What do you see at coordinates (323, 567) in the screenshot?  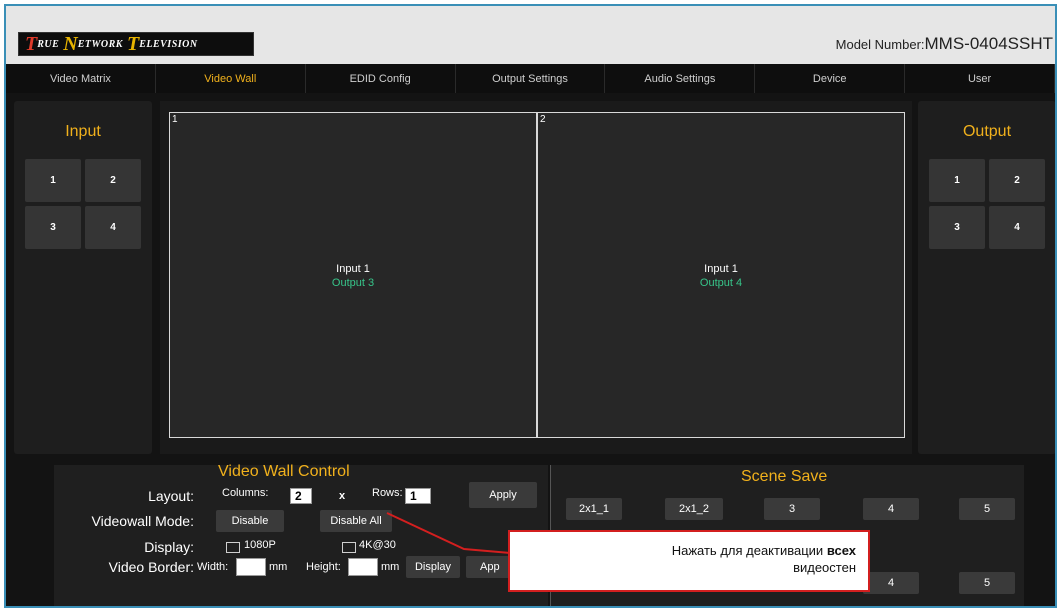 I see `height-label: Height:` at bounding box center [323, 567].